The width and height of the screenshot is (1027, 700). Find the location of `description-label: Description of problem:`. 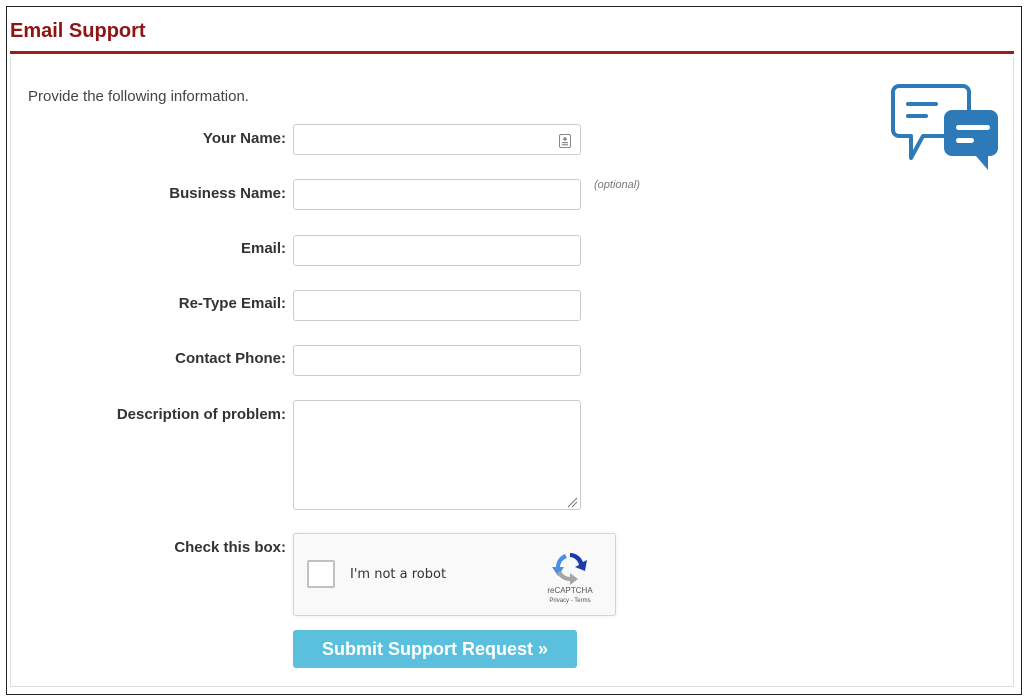

description-label: Description of problem: is located at coordinates (201, 414).